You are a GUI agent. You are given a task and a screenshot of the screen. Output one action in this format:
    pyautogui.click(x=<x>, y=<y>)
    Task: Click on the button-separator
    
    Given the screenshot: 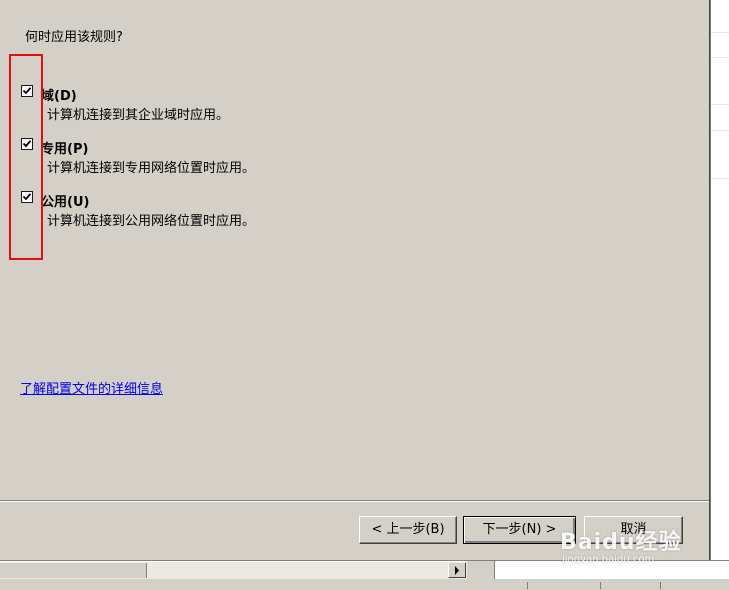 What is the action you would take?
    pyautogui.click(x=354, y=501)
    